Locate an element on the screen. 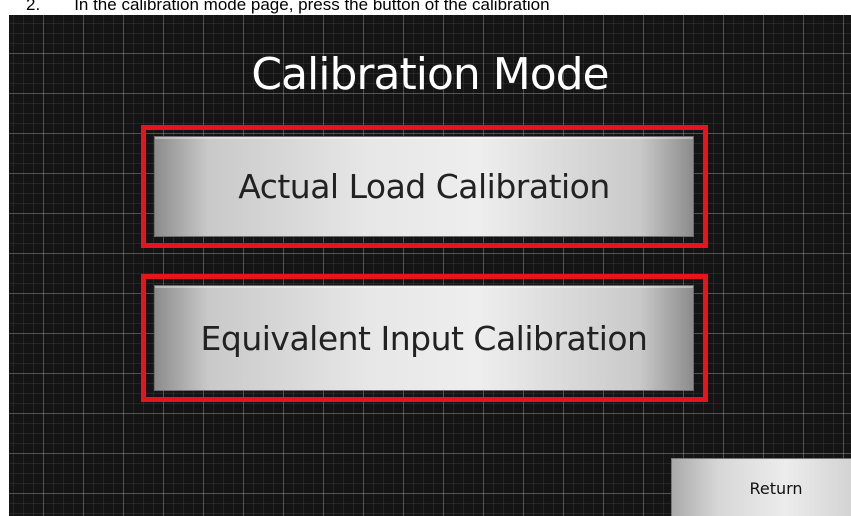 The height and width of the screenshot is (516, 851). page-title: Calibration Mode is located at coordinates (430, 74).